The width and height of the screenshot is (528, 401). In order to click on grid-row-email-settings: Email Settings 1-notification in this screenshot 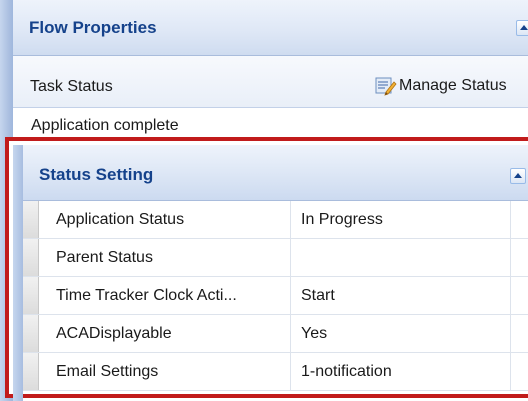, I will do `click(275, 372)`.